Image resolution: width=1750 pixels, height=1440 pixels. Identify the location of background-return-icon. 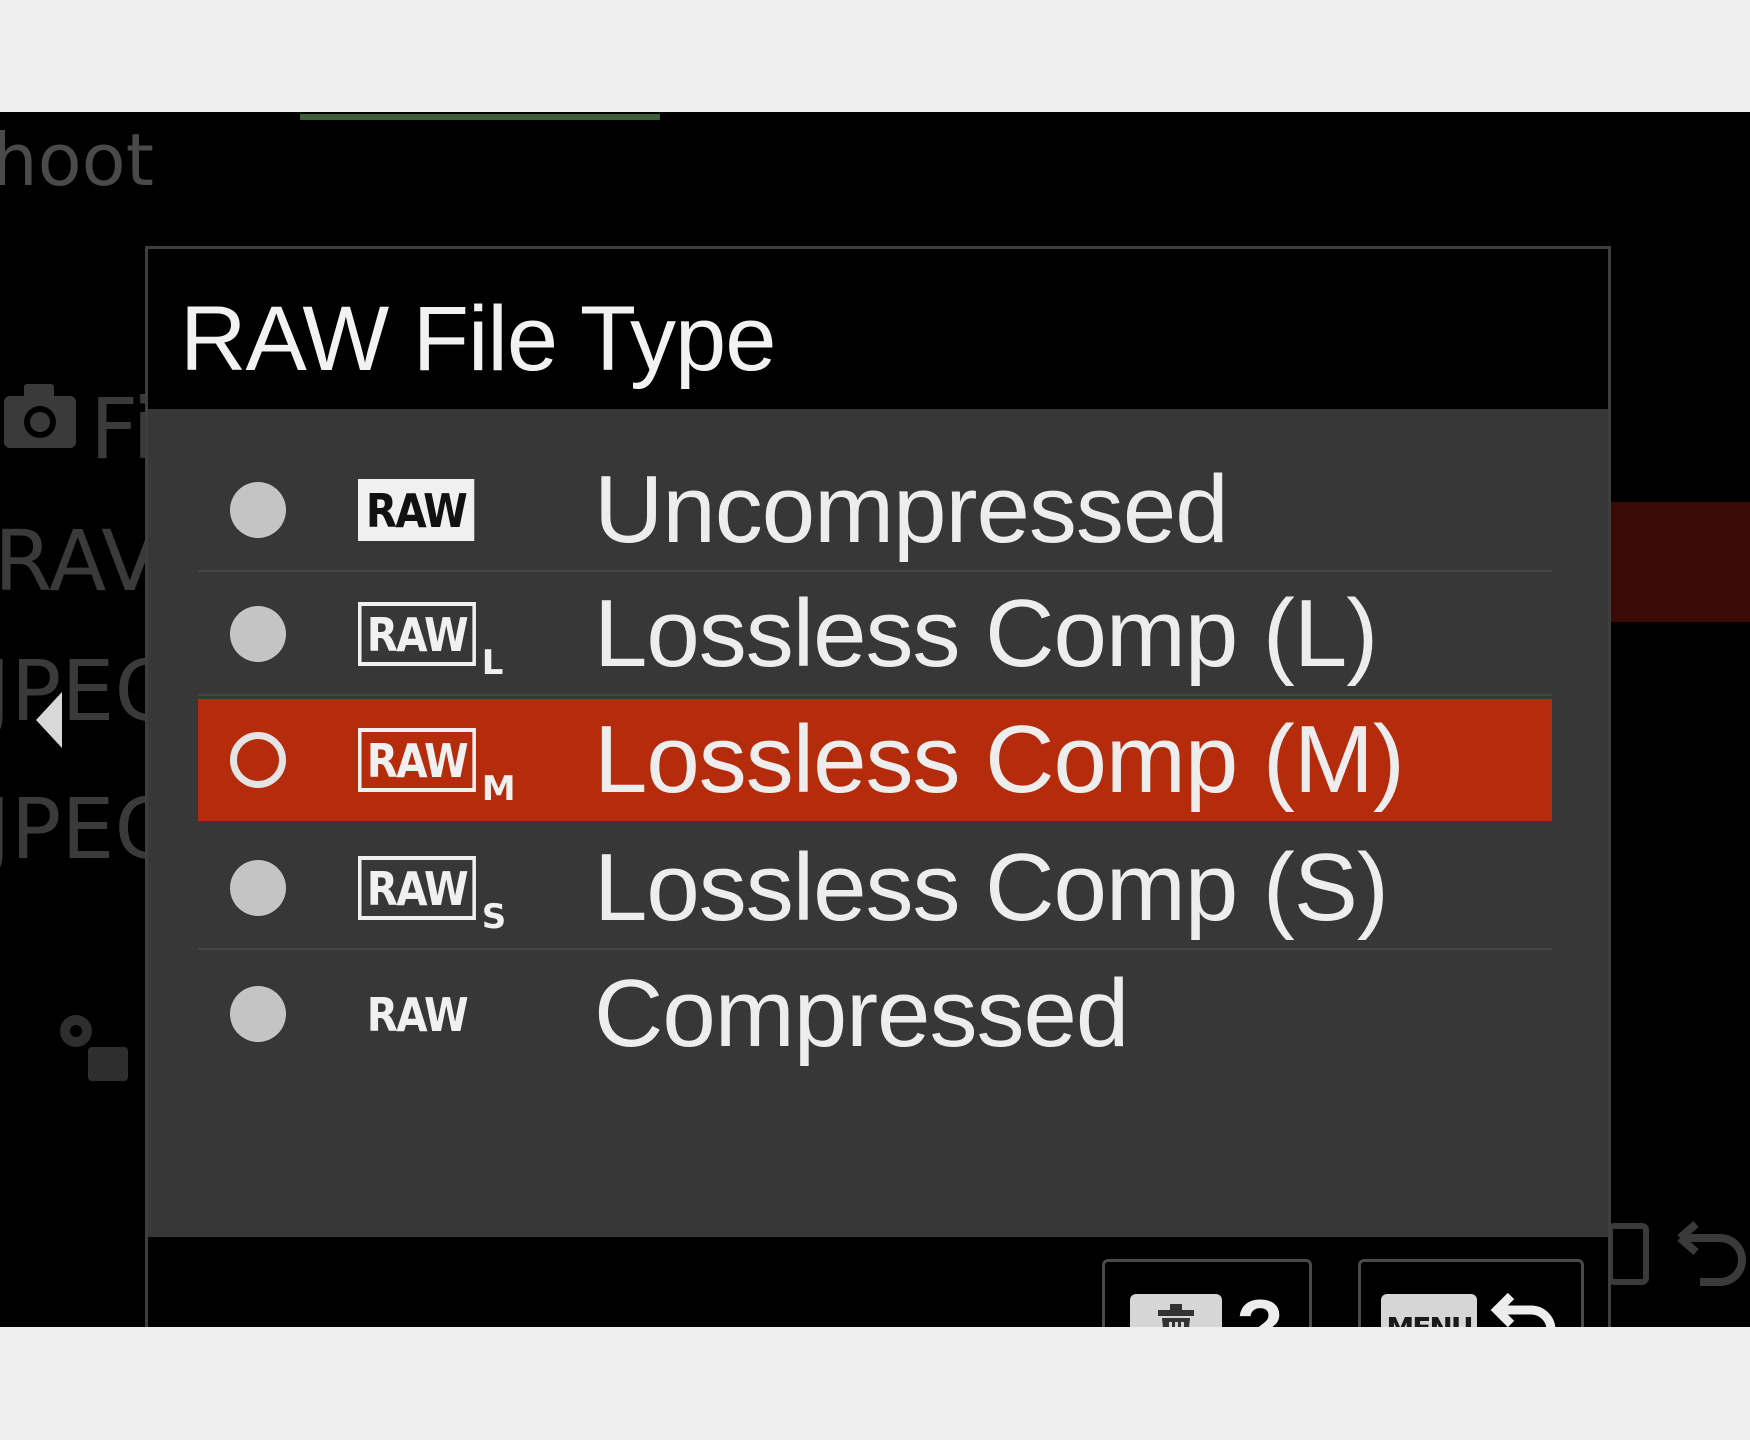
(1678, 1260).